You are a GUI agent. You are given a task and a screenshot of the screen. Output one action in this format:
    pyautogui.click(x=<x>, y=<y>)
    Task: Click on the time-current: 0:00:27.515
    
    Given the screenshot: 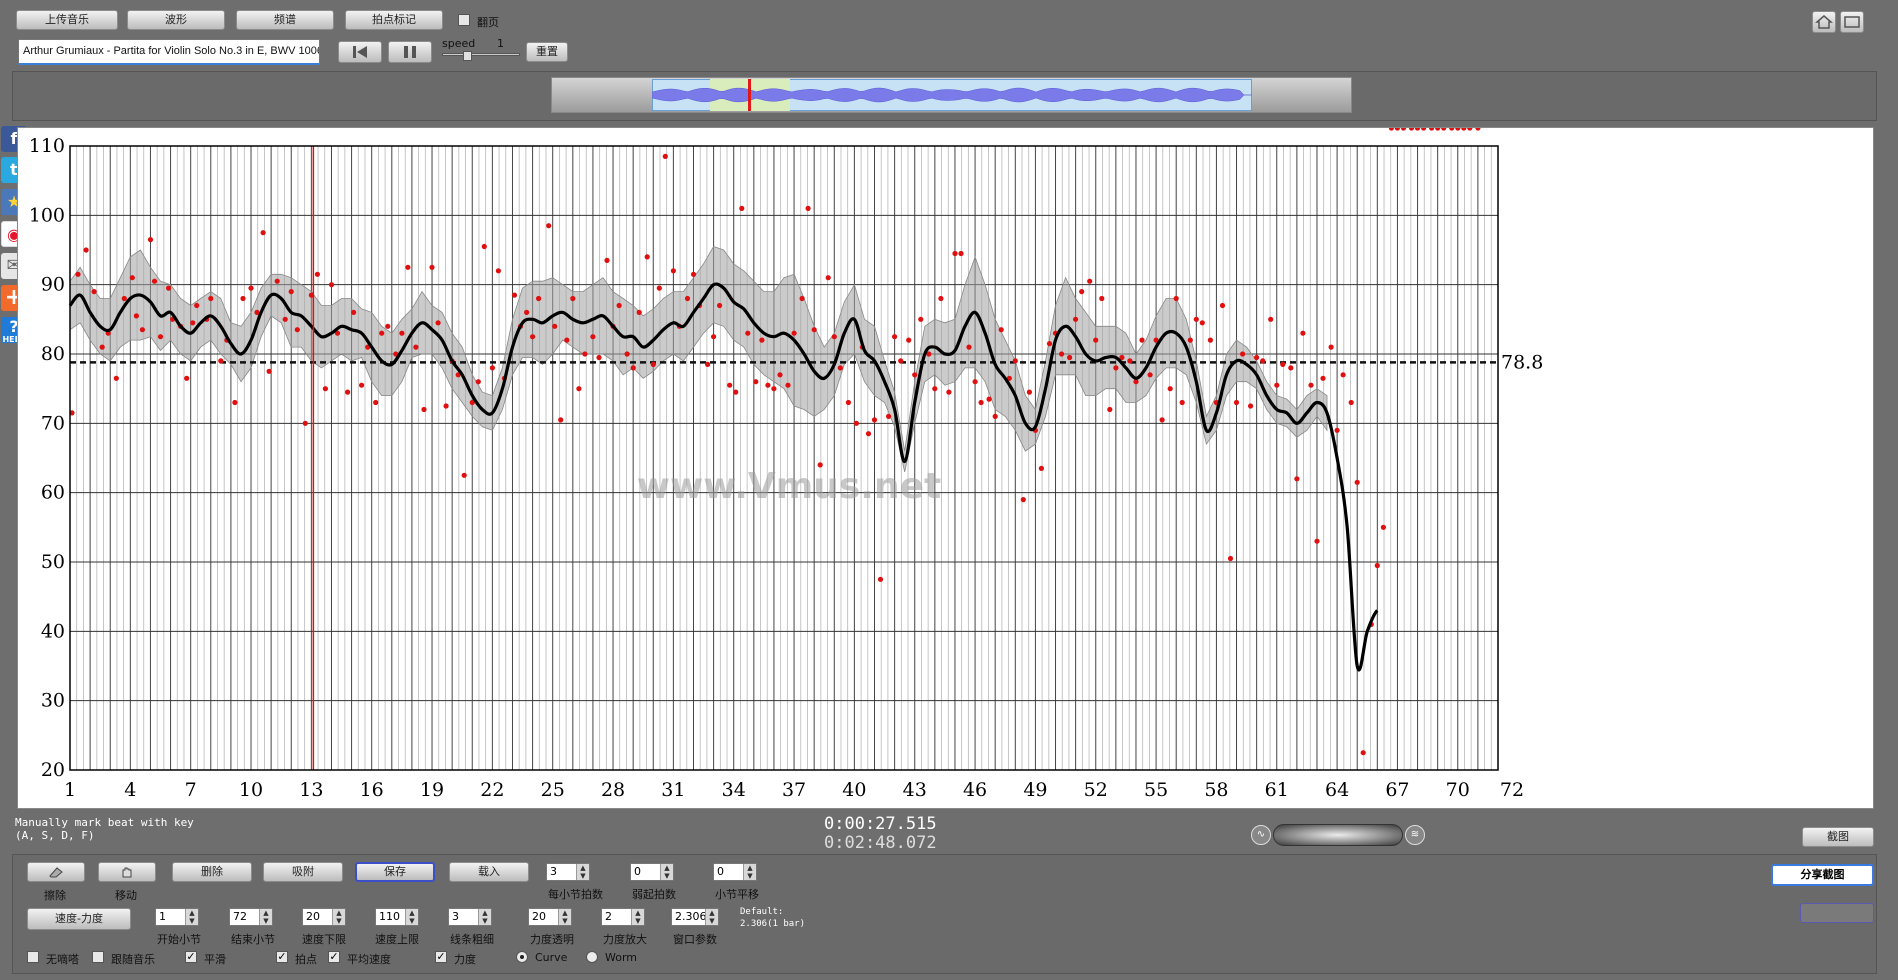 What is the action you would take?
    pyautogui.click(x=880, y=824)
    